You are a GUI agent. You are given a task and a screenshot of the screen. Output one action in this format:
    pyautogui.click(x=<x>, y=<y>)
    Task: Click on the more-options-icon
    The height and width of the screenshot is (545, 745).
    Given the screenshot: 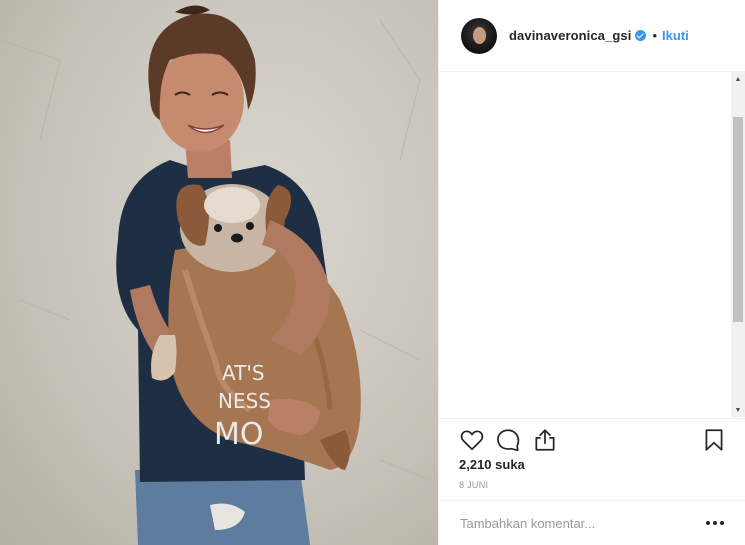 What is the action you would take?
    pyautogui.click(x=715, y=523)
    